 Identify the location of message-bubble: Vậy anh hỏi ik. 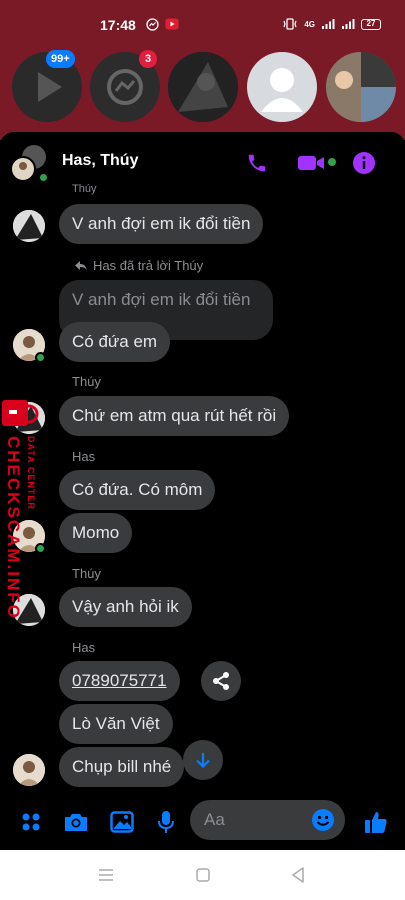
(125, 607).